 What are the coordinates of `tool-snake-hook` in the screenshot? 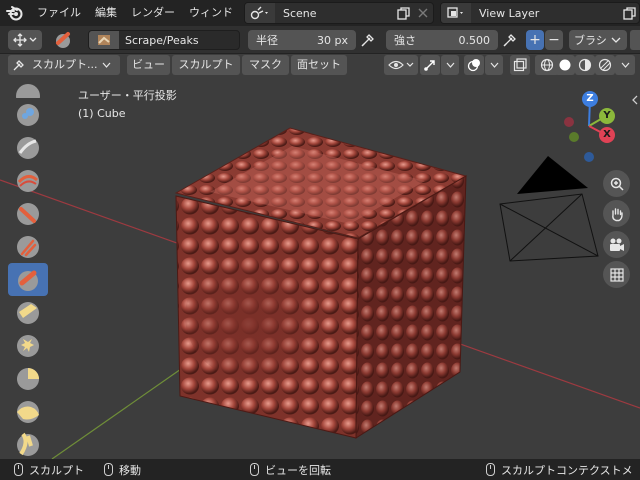 It's located at (28, 345).